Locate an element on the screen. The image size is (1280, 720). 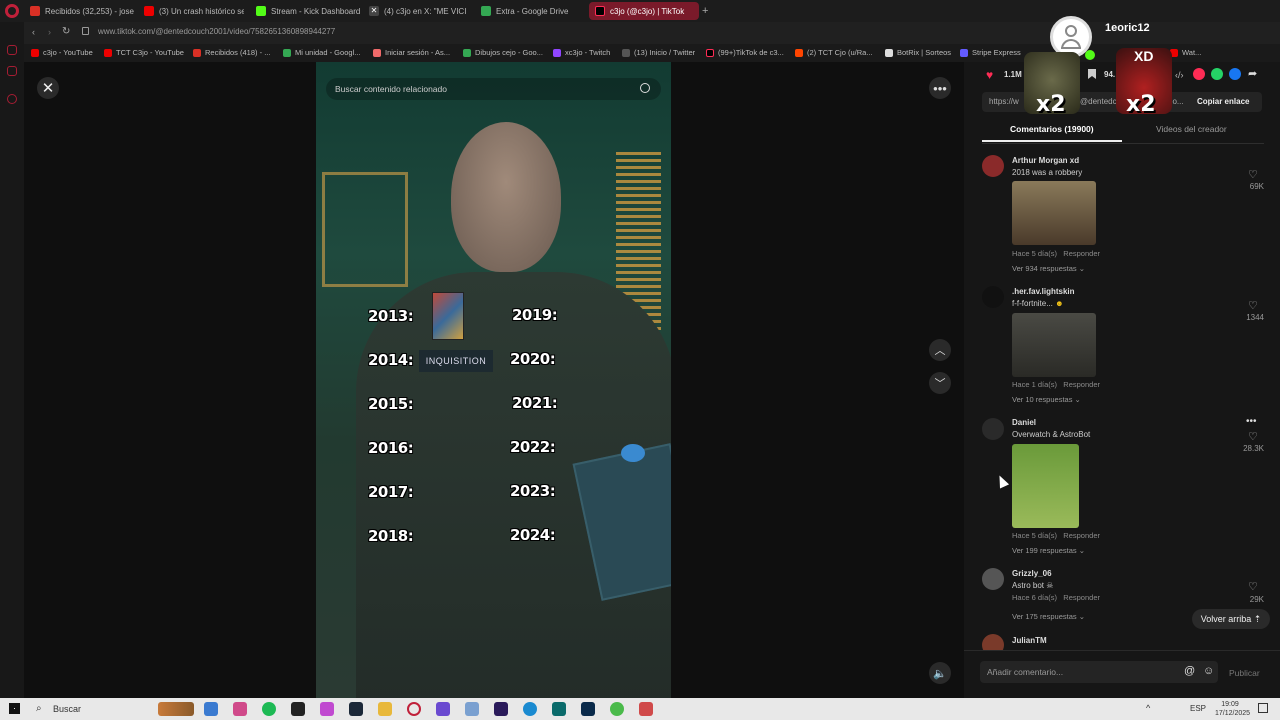
sidebar-messenger-icon is located at coordinates (12, 50).